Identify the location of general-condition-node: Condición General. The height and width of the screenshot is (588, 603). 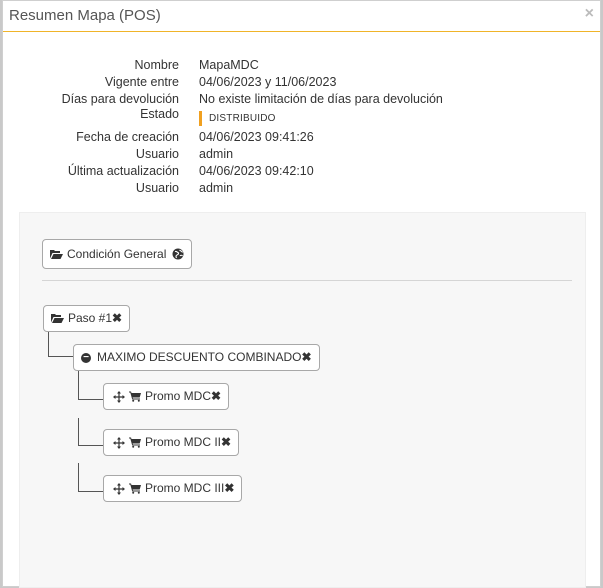
(117, 254).